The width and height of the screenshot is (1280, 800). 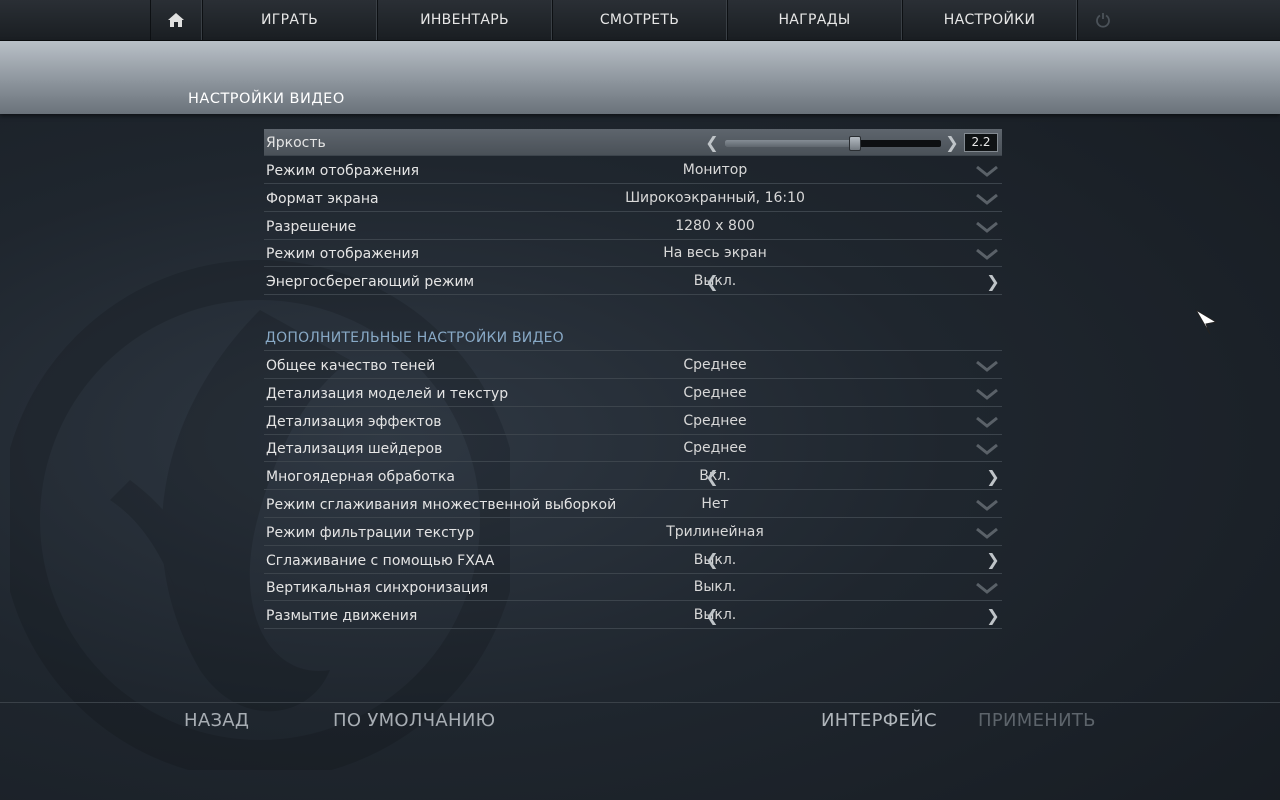 What do you see at coordinates (633, 588) in the screenshot?
I see `advanced-setting-row: Вертикальная синхронизация Выкл.` at bounding box center [633, 588].